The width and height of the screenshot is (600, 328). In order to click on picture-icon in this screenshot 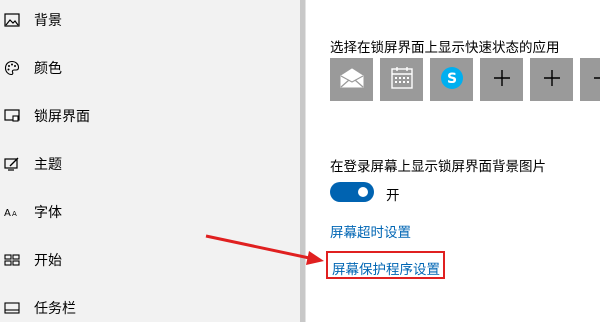, I will do `click(12, 20)`.